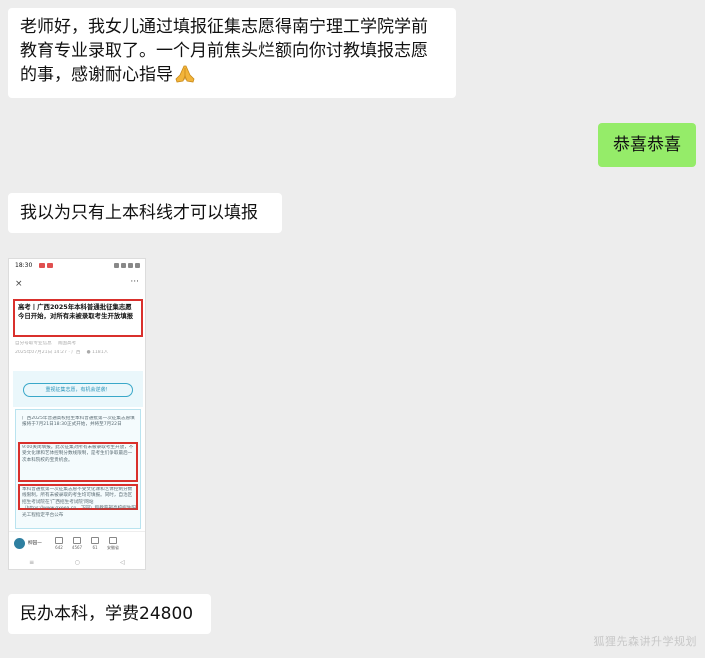 This screenshot has width=705, height=658. Describe the element at coordinates (185, 74) in the screenshot. I see `pray-hands-icon` at that location.